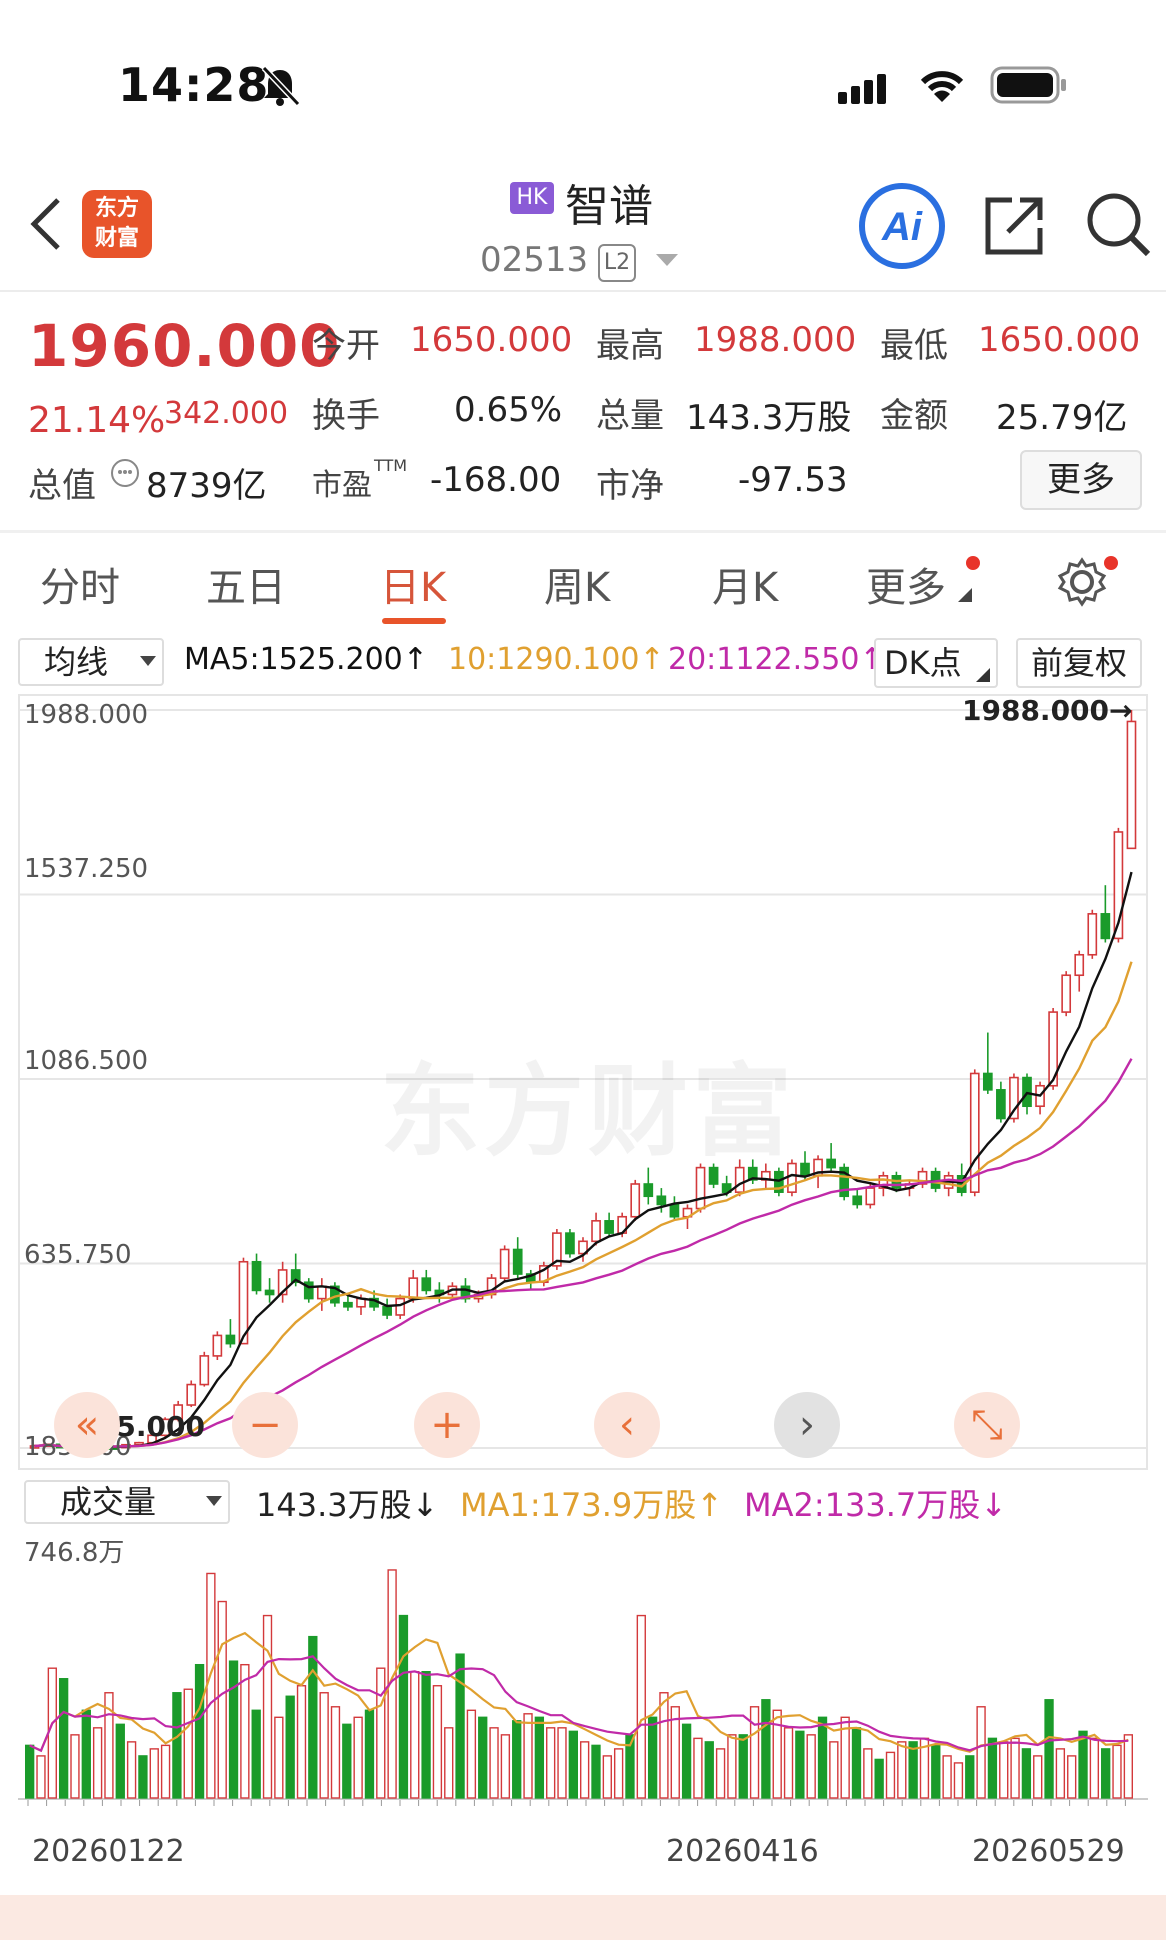 Image resolution: width=1166 pixels, height=1940 pixels. Describe the element at coordinates (667, 261) in the screenshot. I see `code-dropdown-icon` at that location.